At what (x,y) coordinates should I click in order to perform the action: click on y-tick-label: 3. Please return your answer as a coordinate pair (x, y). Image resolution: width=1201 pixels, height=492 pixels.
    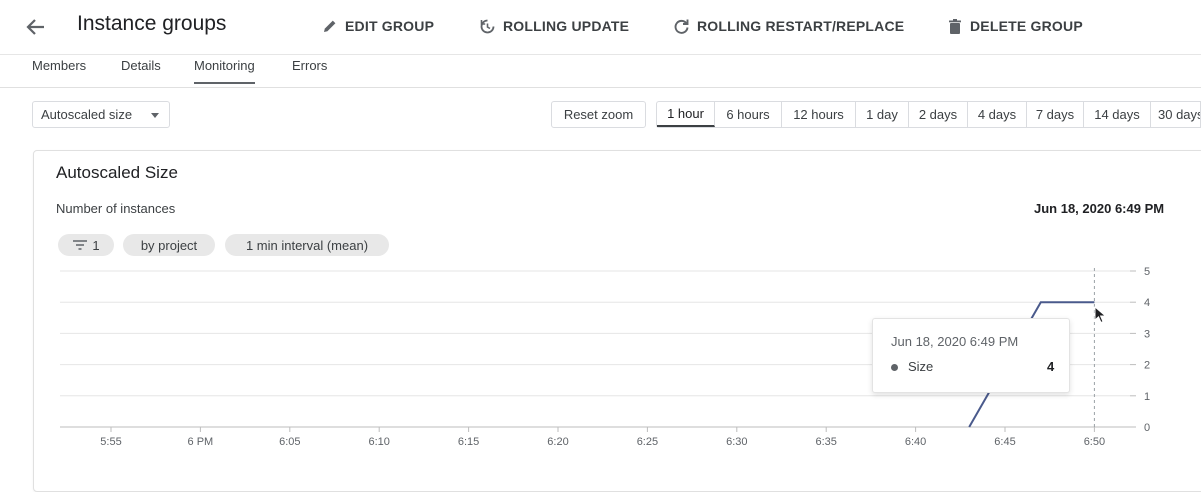
    Looking at the image, I should click on (1147, 334).